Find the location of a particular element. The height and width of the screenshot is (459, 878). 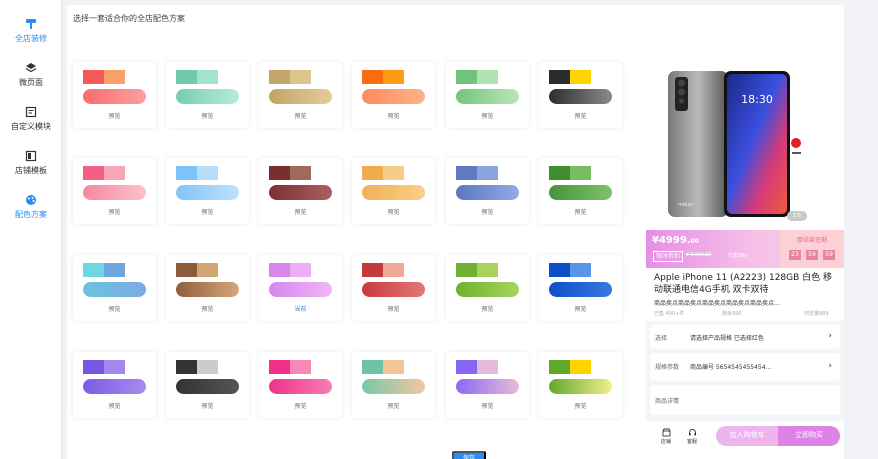

save-button: 保存 is located at coordinates (469, 455).